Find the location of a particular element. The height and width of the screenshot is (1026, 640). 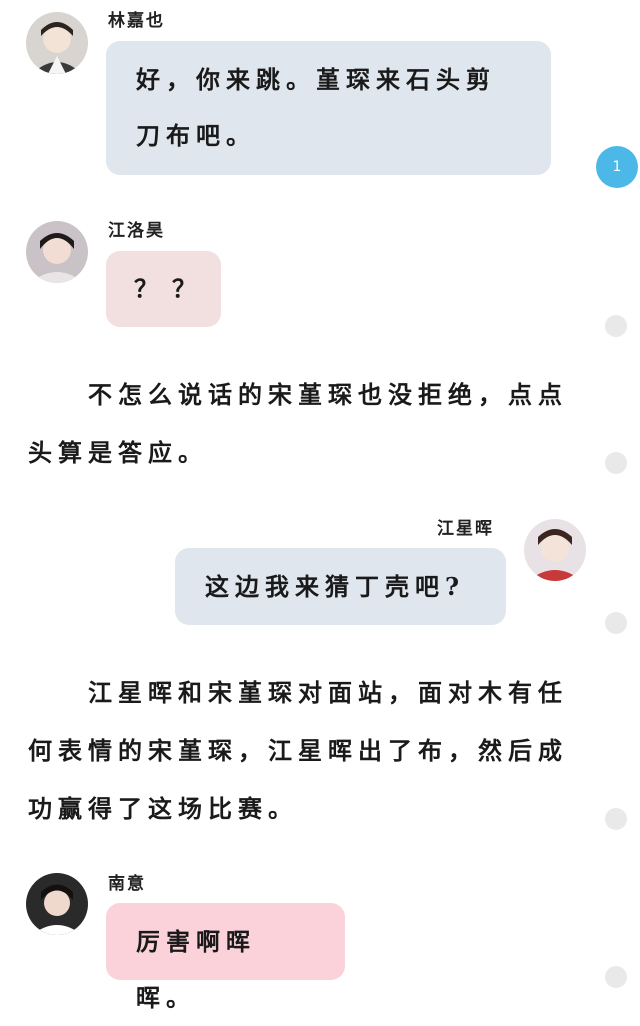

unread-count-badge: 1 is located at coordinates (617, 167).